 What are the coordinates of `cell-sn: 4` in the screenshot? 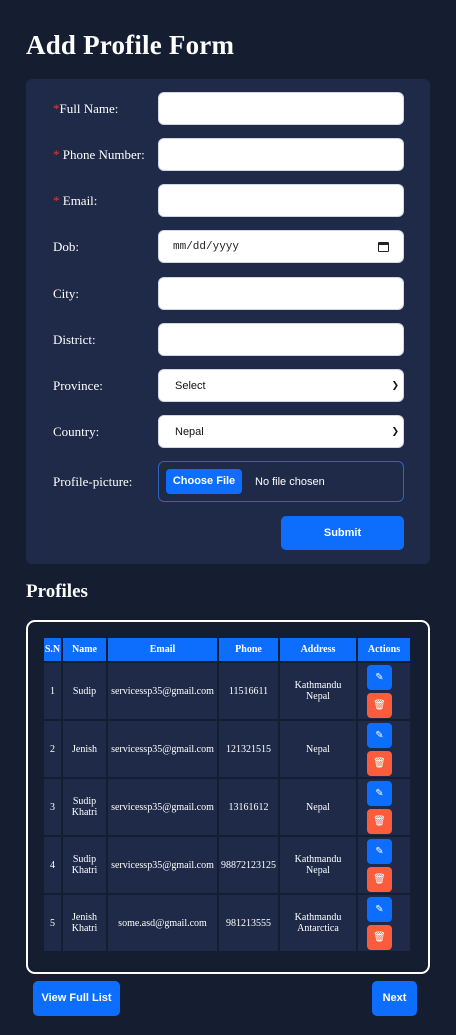 It's located at (52, 865).